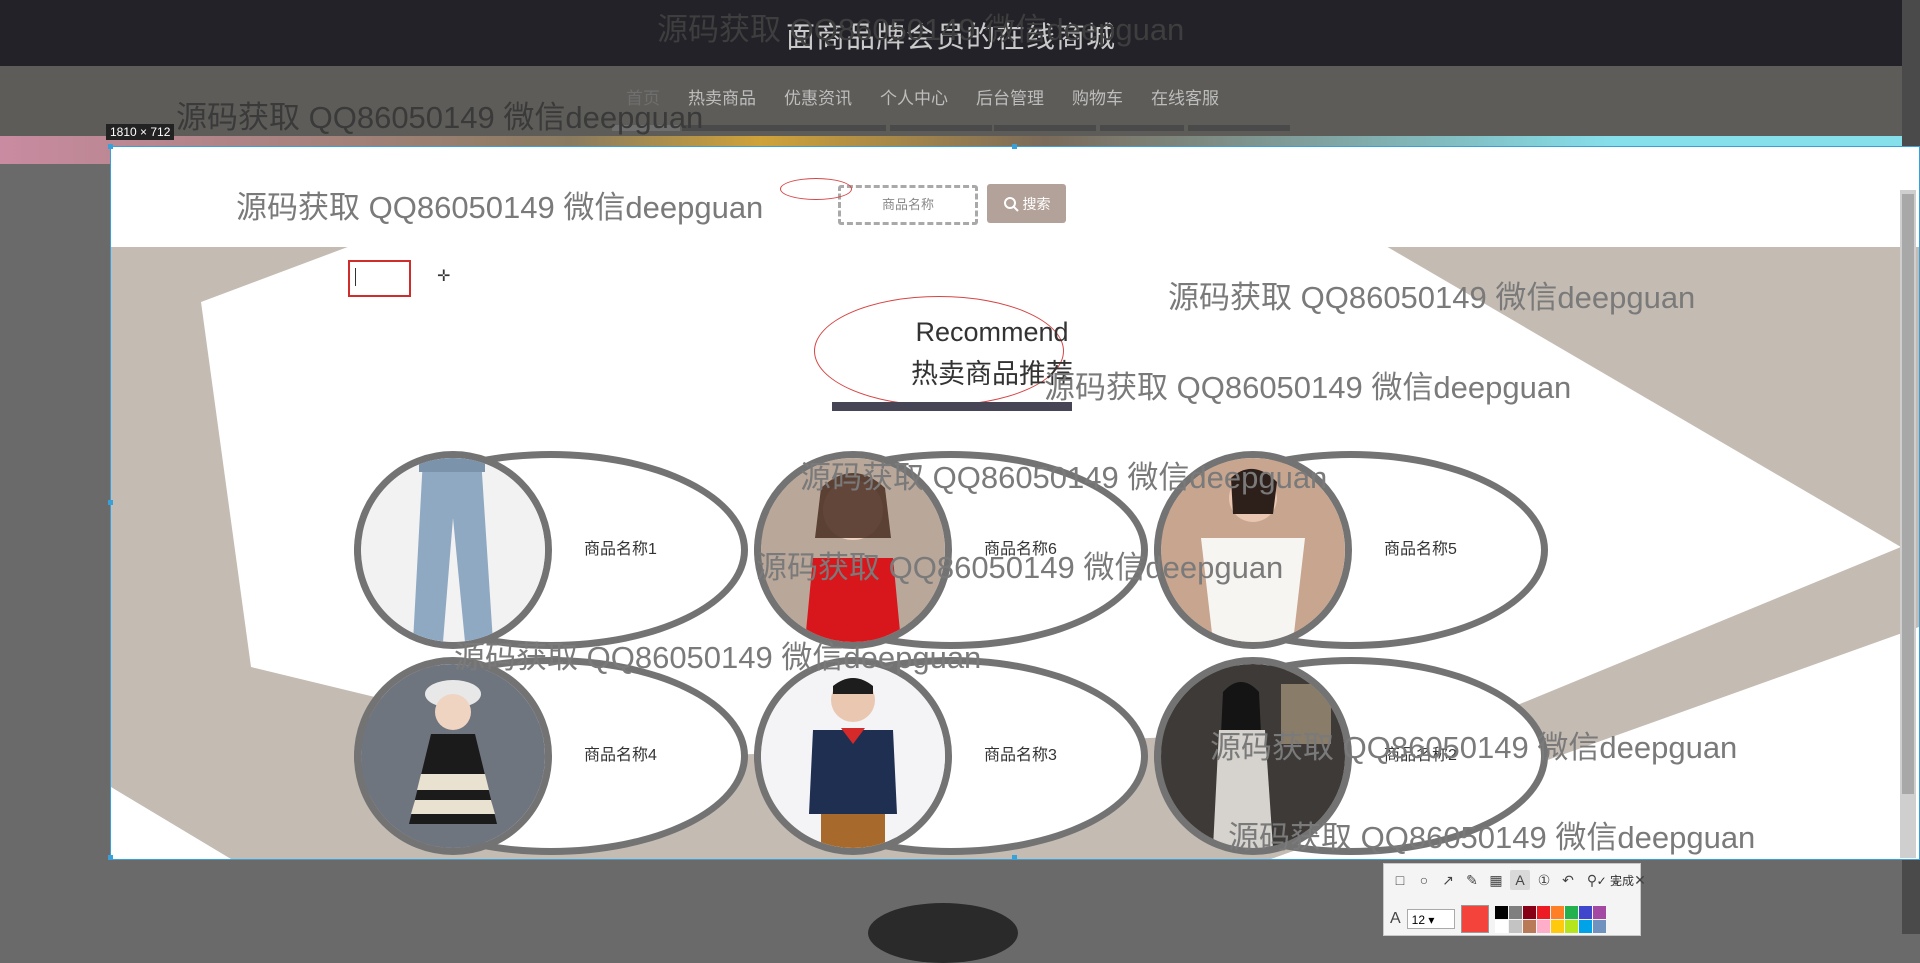 This screenshot has width=1920, height=963. I want to click on capture-size-label: 1810 × 712, so click(140, 132).